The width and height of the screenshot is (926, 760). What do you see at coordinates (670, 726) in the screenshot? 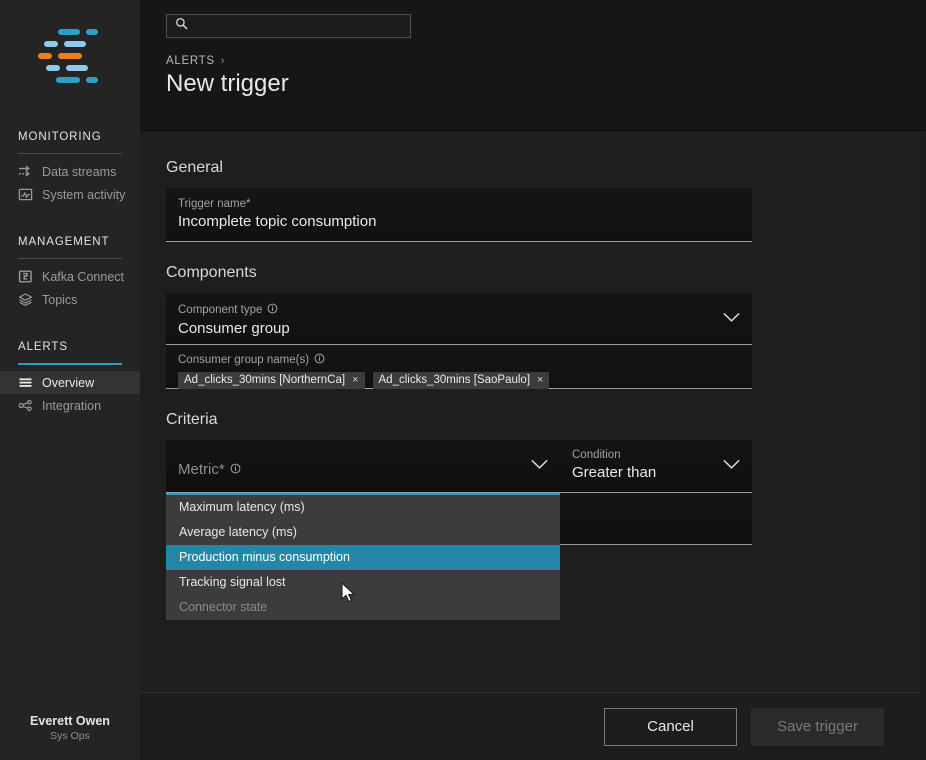
I see `cancel-button: Cancel` at bounding box center [670, 726].